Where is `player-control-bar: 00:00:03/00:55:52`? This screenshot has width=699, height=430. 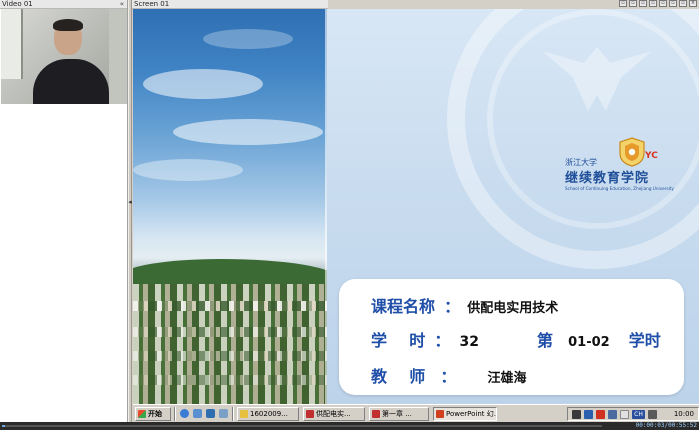
player-control-bar: 00:00:03/00:55:52 is located at coordinates (349, 426).